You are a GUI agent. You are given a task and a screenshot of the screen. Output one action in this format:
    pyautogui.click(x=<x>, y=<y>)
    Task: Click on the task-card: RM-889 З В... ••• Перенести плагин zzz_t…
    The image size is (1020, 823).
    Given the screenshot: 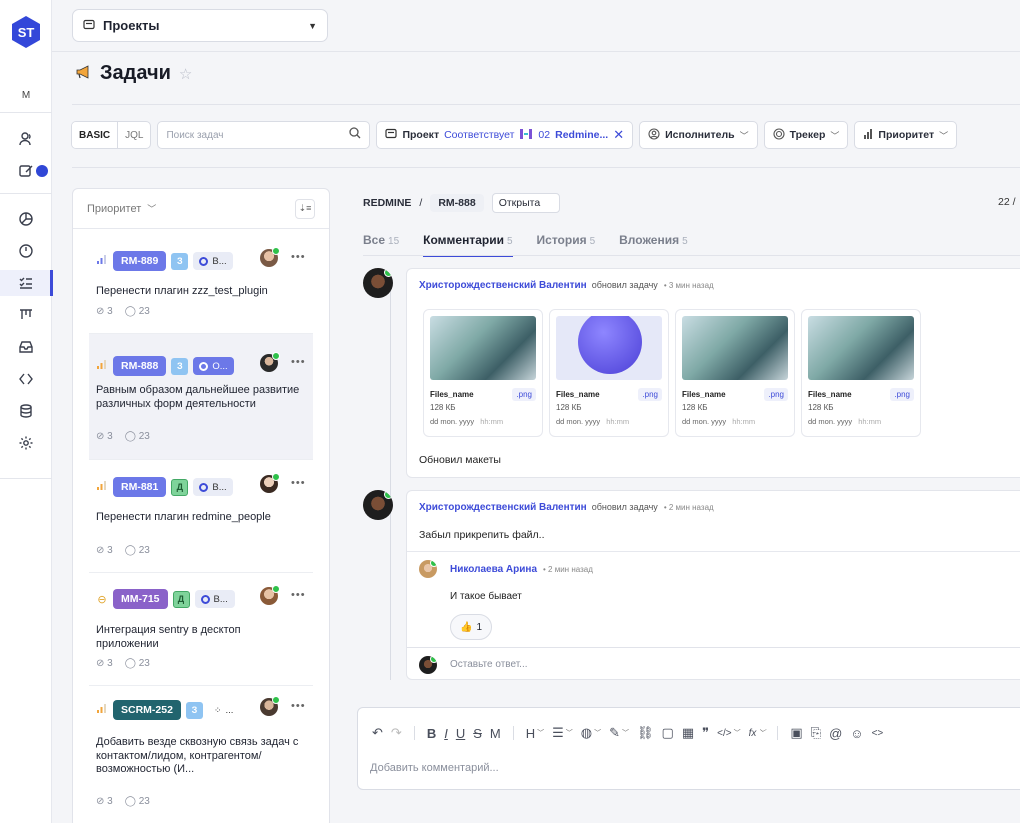 What is the action you would take?
    pyautogui.click(x=201, y=281)
    